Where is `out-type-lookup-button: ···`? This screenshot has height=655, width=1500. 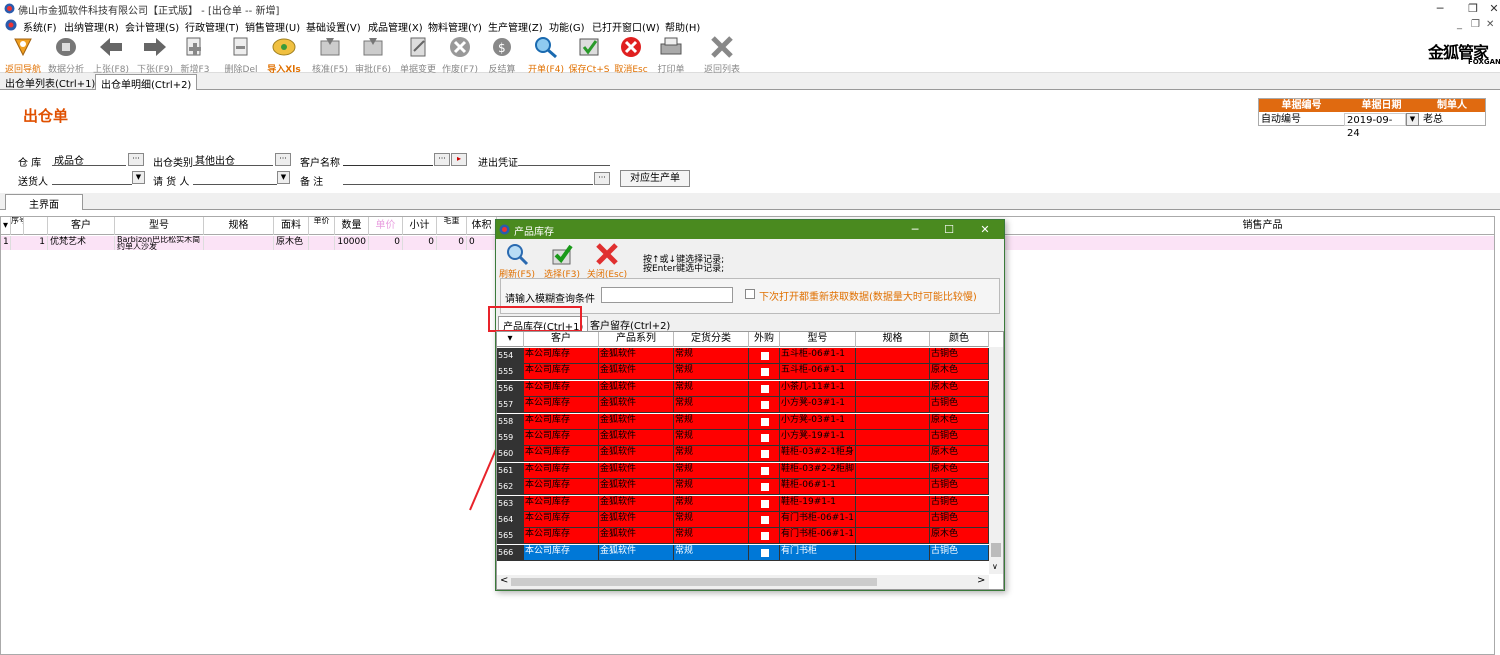
out-type-lookup-button: ··· is located at coordinates (283, 159).